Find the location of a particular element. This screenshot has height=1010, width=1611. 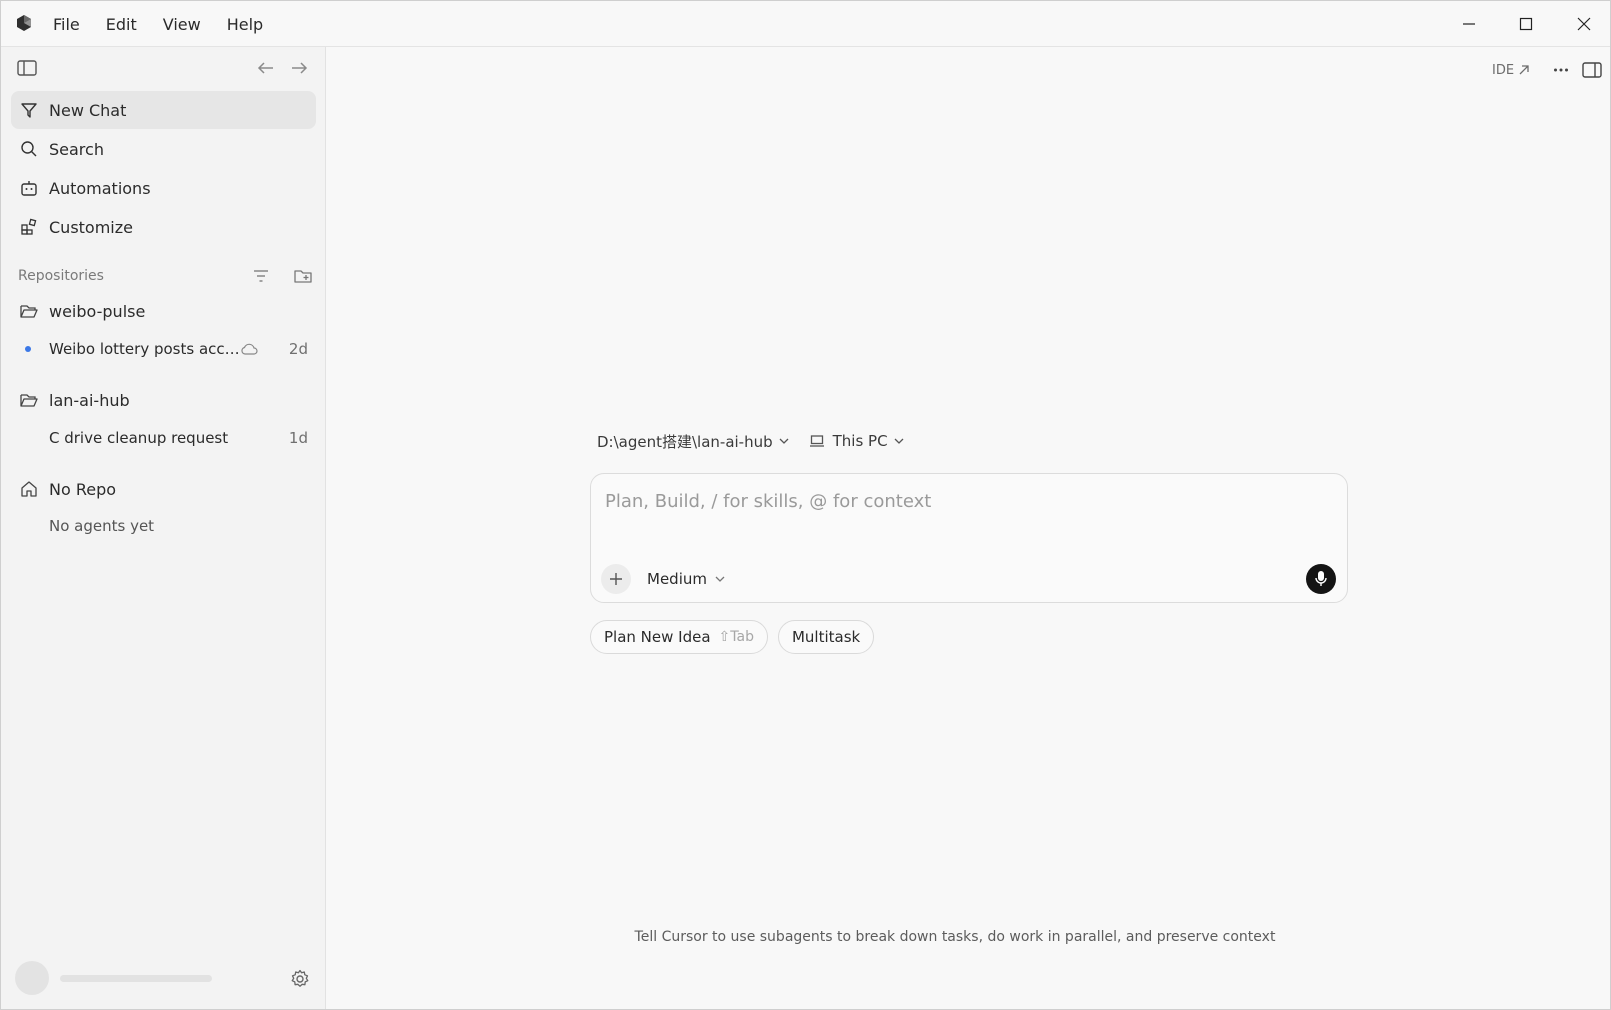

menu-help: Help is located at coordinates (245, 24).